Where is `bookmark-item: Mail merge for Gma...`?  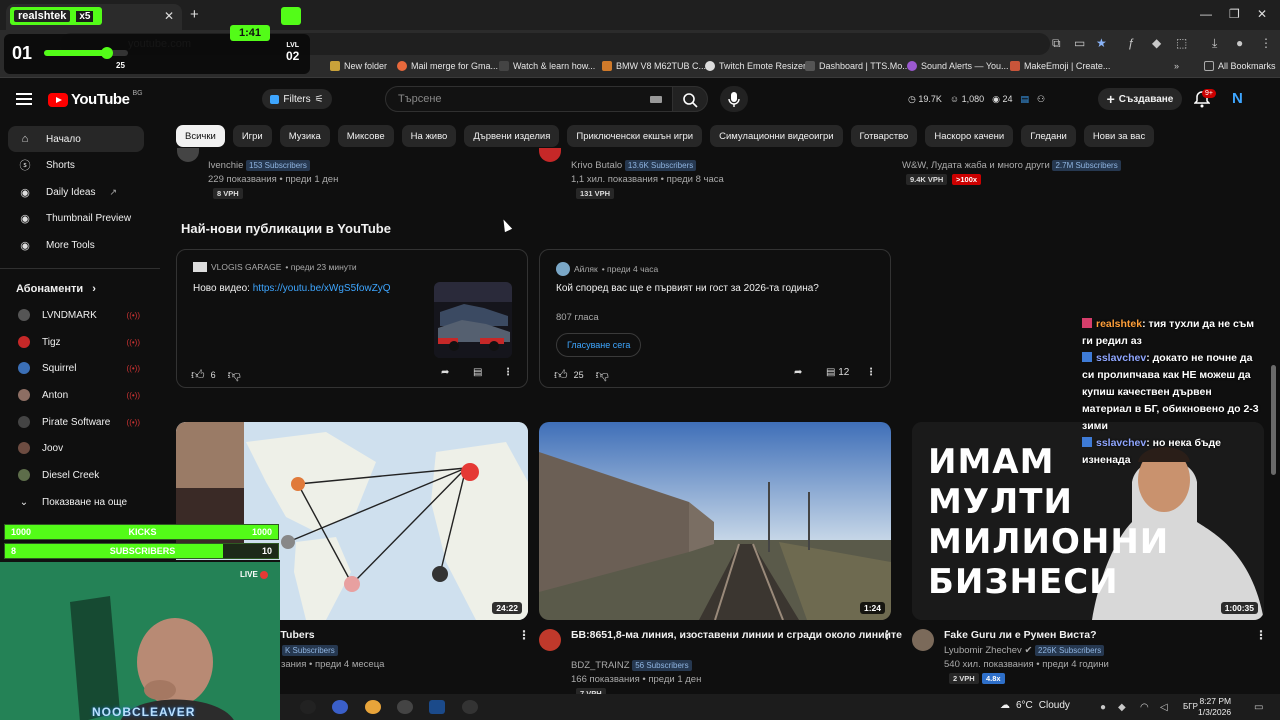
bookmark-item: Mail merge for Gma... is located at coordinates (447, 66).